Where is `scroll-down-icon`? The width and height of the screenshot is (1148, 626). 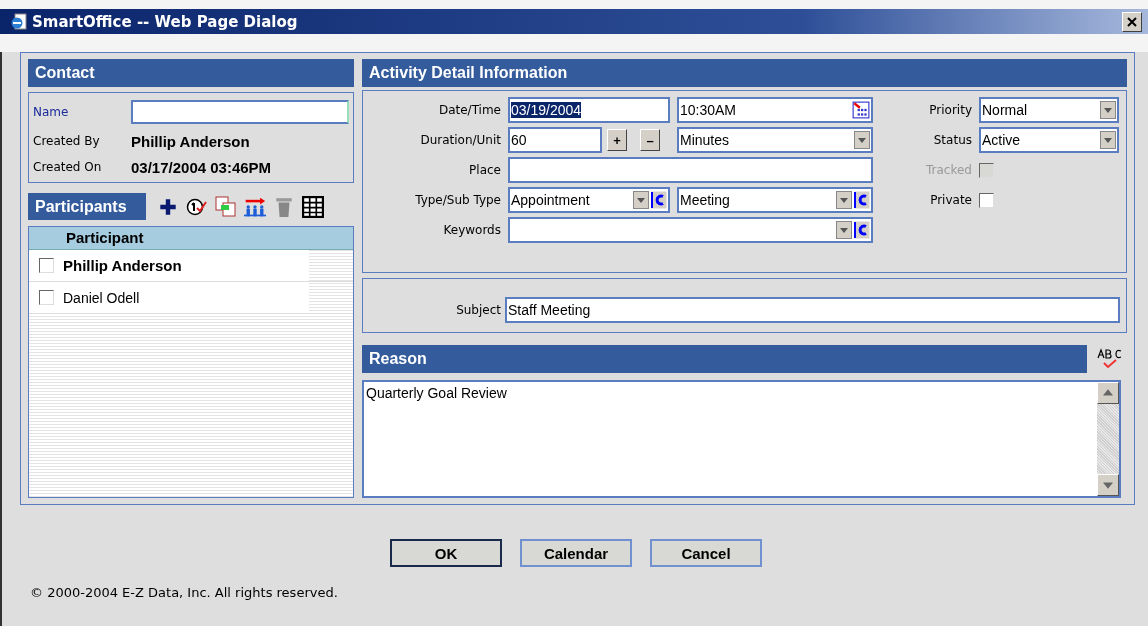 scroll-down-icon is located at coordinates (1108, 485).